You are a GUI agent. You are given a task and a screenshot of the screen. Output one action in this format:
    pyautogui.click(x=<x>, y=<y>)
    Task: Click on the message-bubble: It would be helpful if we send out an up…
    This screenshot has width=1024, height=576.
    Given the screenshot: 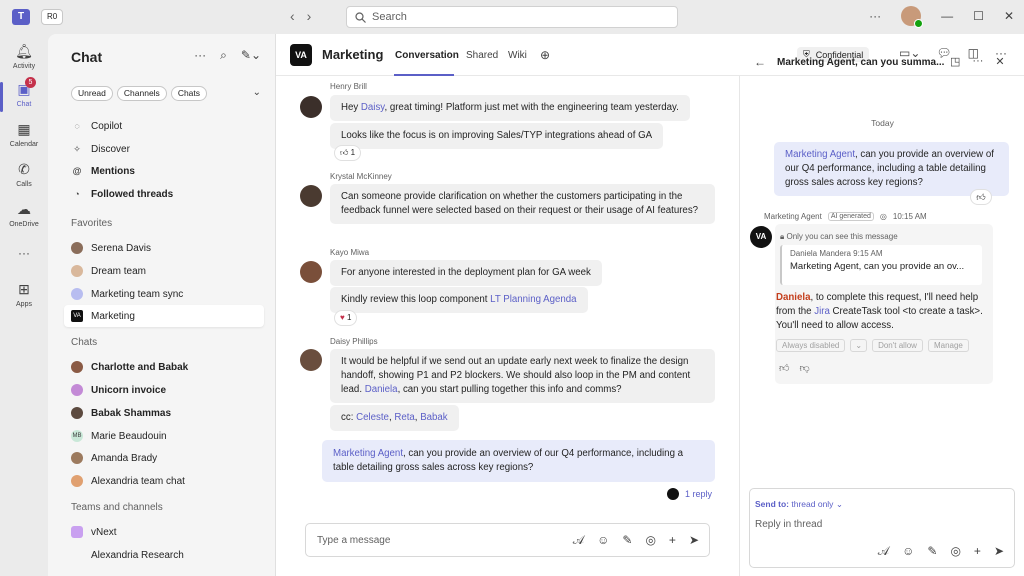 What is the action you would take?
    pyautogui.click(x=522, y=376)
    